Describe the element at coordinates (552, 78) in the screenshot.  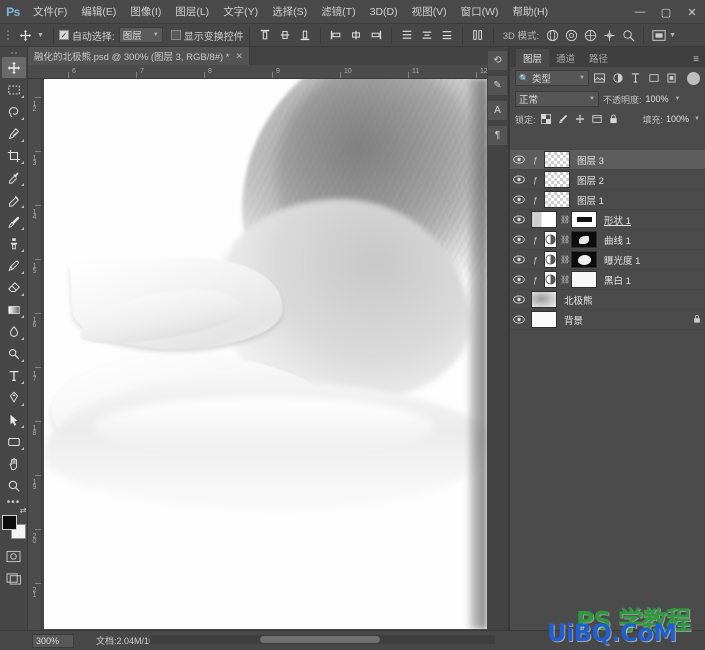
I see `layer-filter-kind-dropdown: 🔍 类型 ▼` at that location.